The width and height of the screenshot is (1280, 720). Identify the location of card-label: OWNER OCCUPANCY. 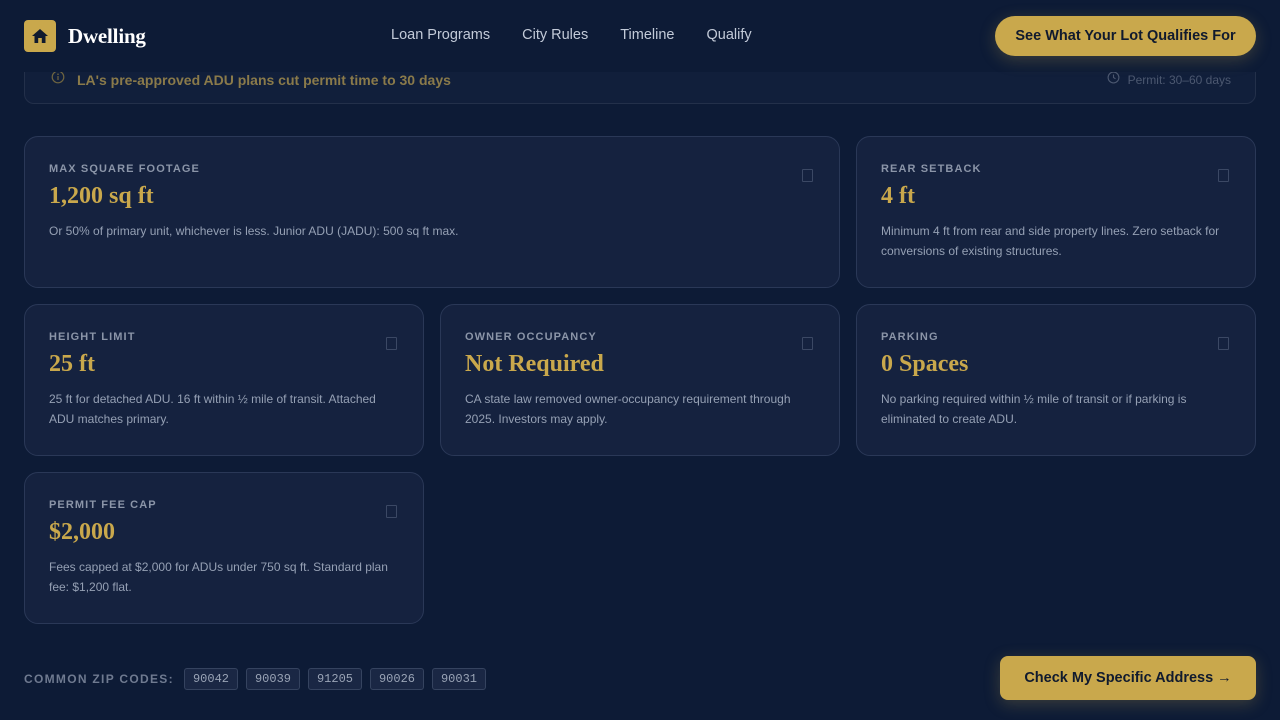
(531, 337).